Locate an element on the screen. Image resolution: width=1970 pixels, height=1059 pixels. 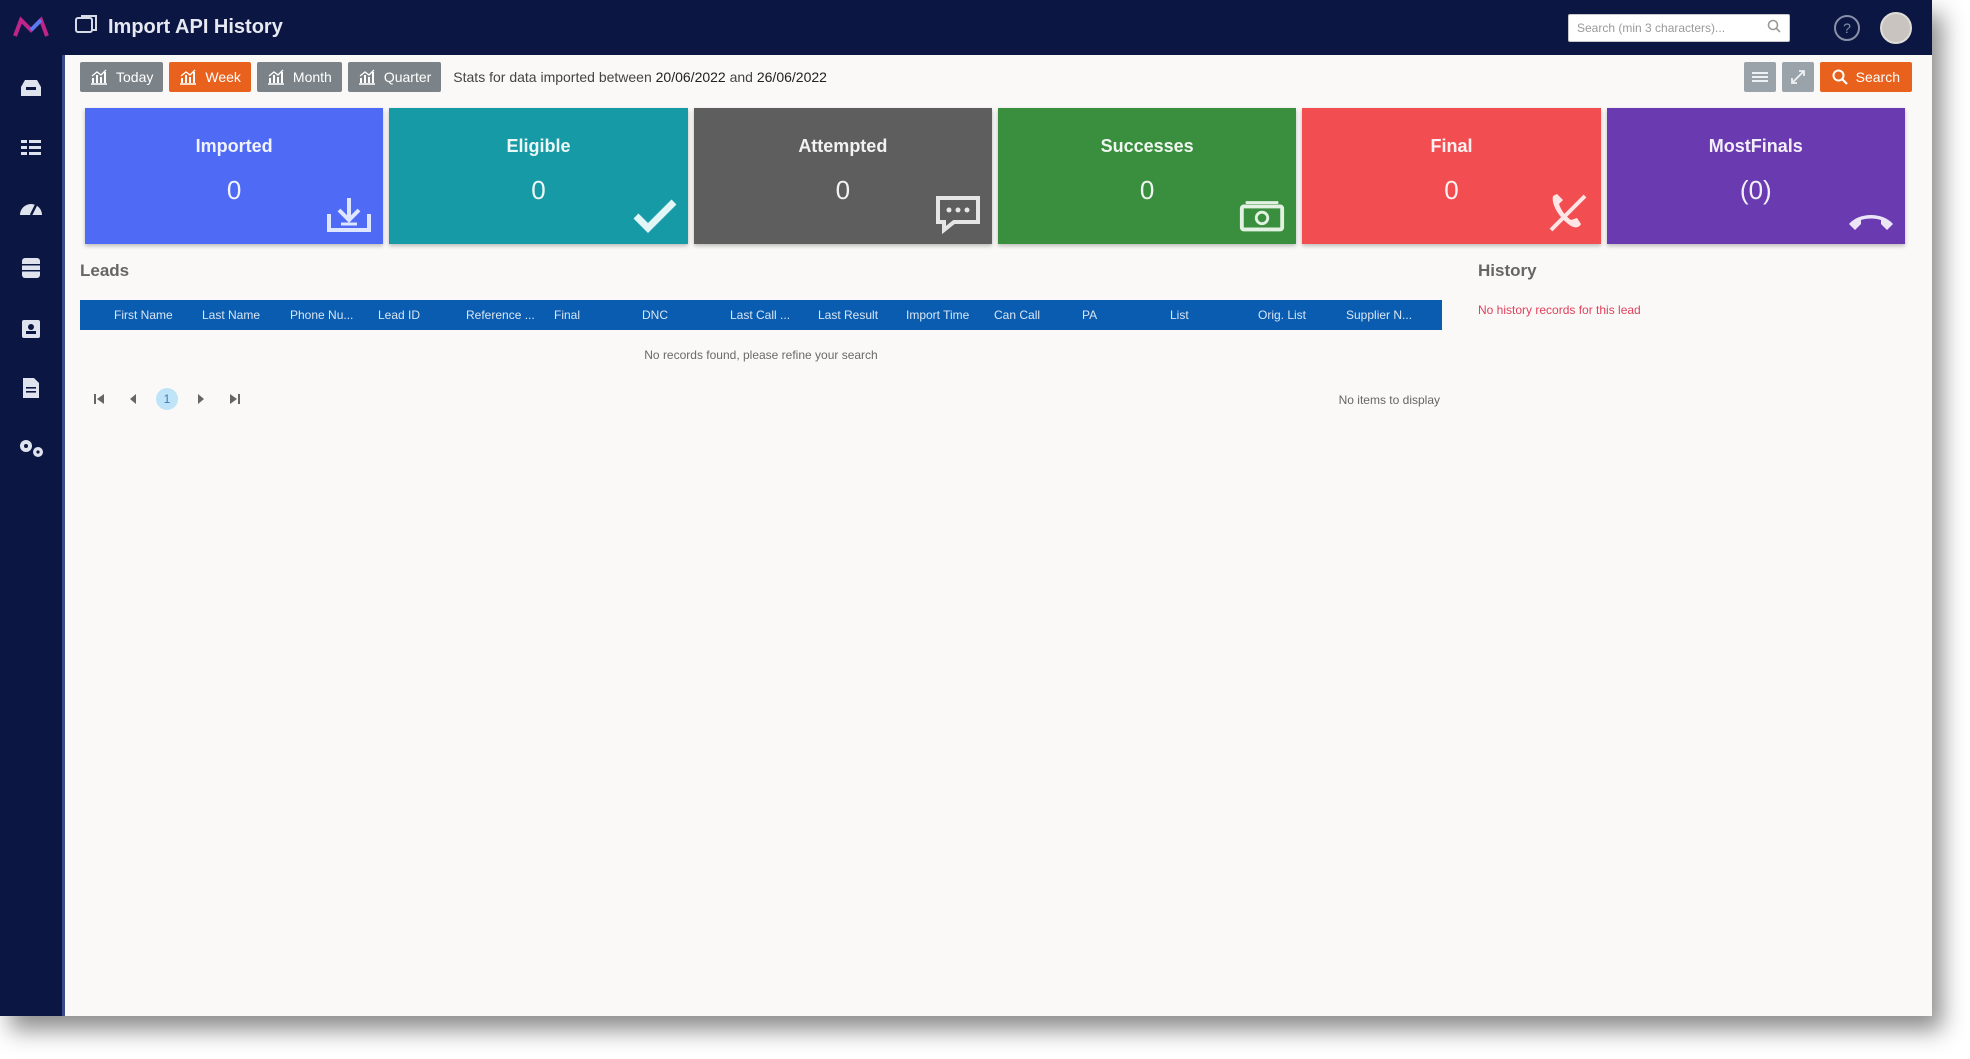
next-page-icon is located at coordinates (201, 399).